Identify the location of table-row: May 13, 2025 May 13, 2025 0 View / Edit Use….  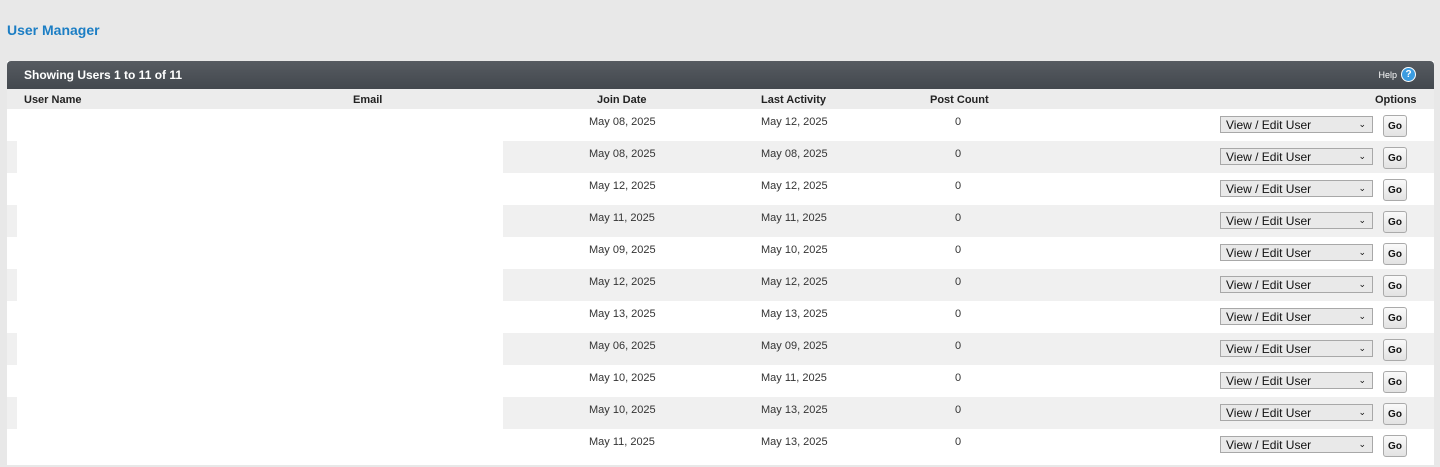
(720, 317).